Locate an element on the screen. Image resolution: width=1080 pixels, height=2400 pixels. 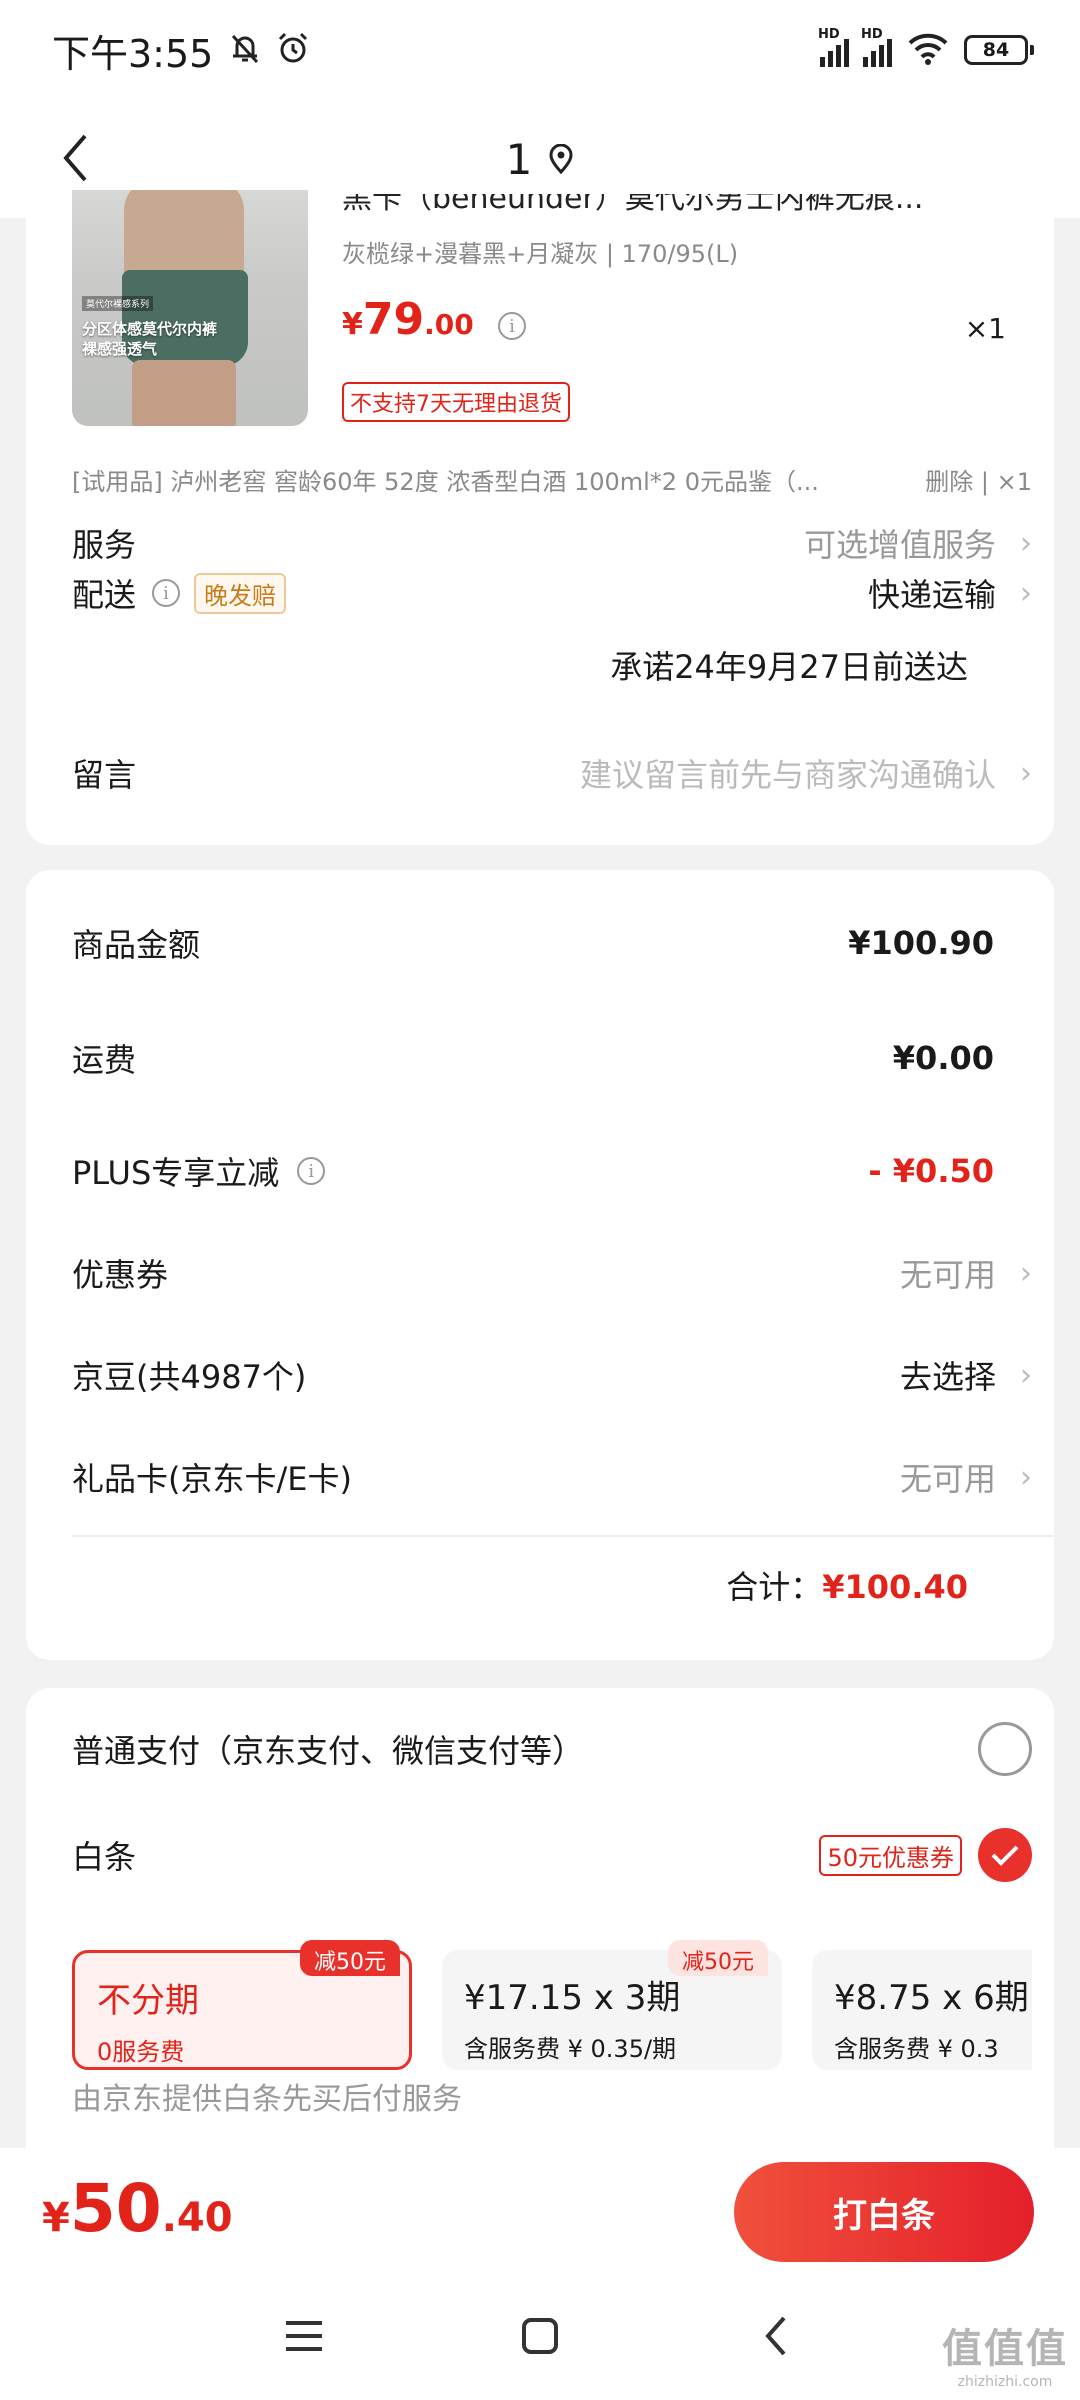
jingdou-value: 去选择 is located at coordinates (947, 1377).